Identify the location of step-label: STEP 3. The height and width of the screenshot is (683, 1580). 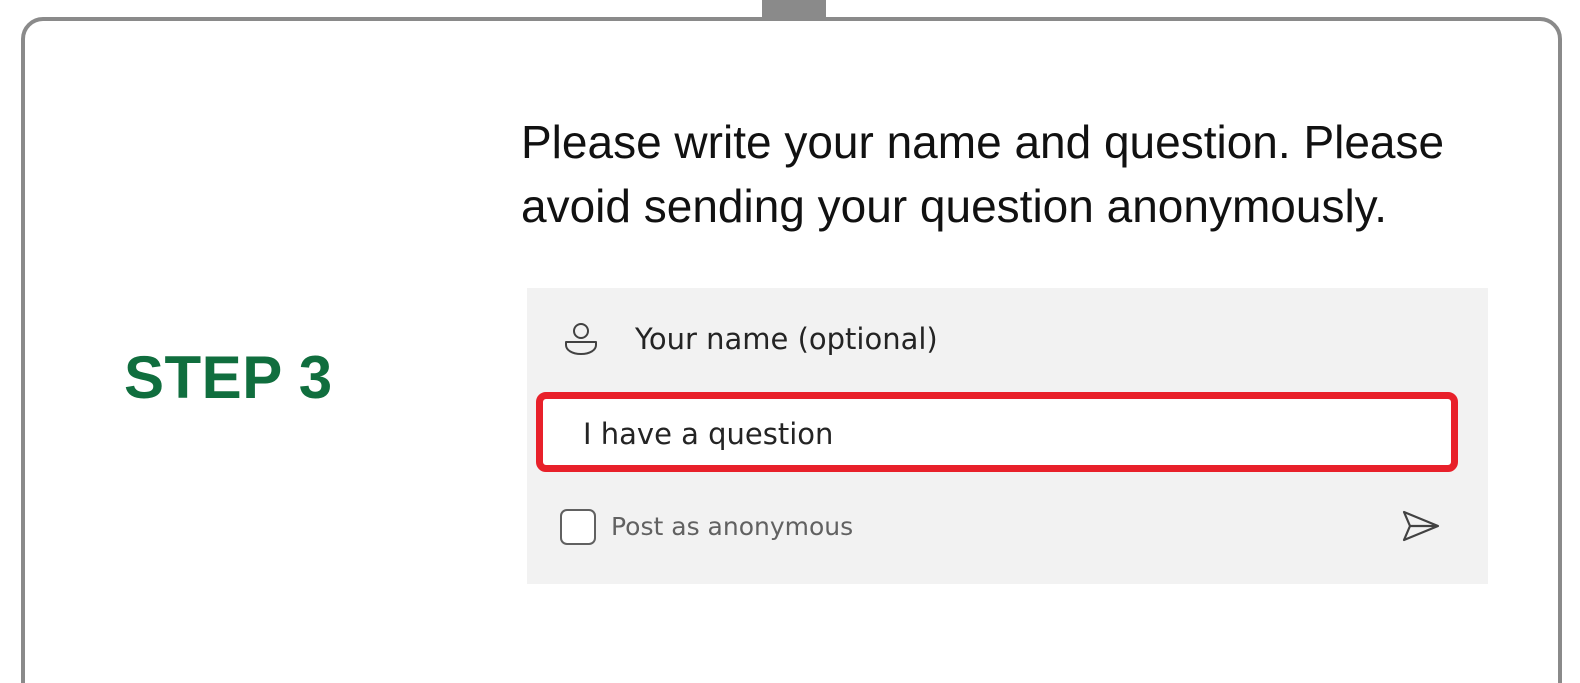
(228, 377).